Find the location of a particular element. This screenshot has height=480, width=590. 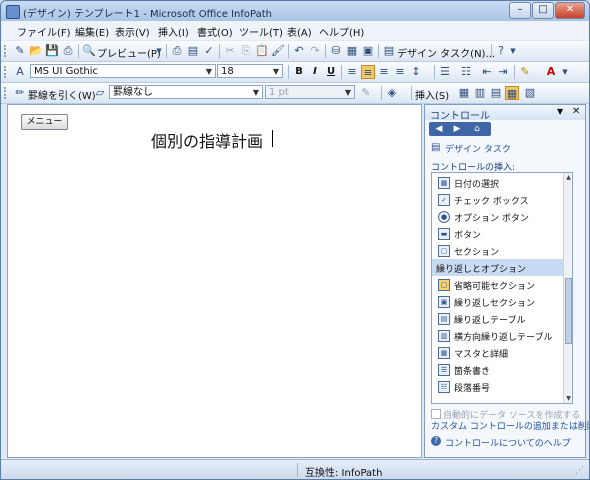

font-color-icon: A is located at coordinates (551, 72).